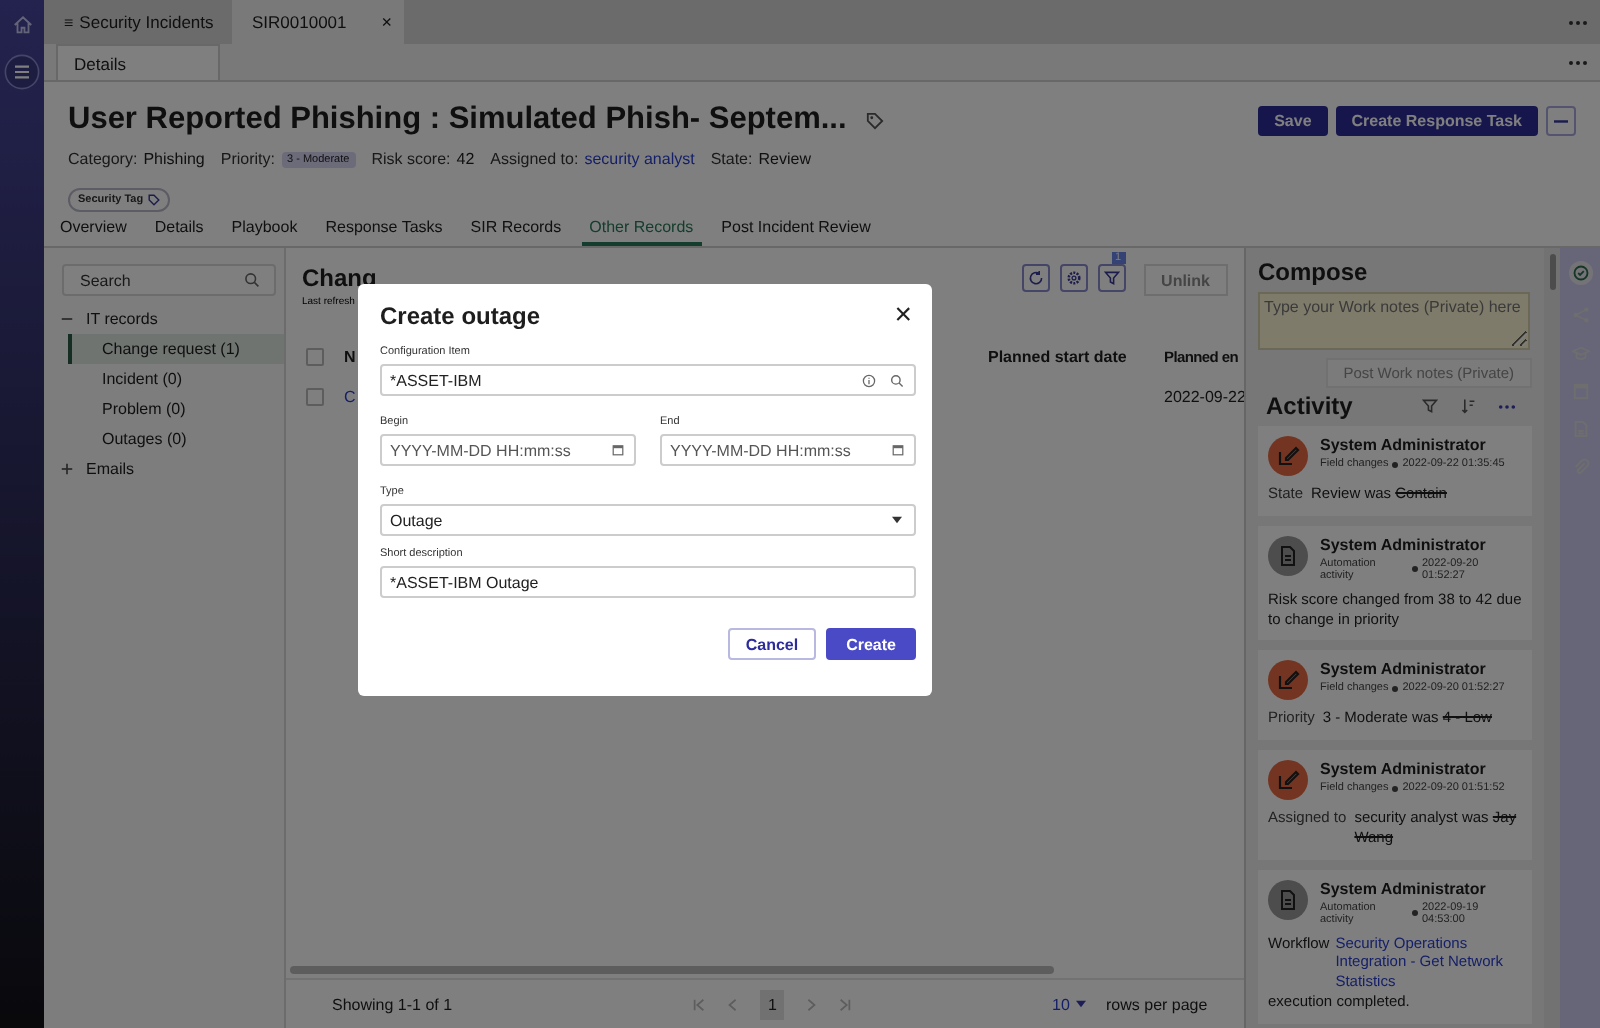 The height and width of the screenshot is (1028, 1600). What do you see at coordinates (648, 582) in the screenshot?
I see `short-description-field: *ASSET-IBM Outage` at bounding box center [648, 582].